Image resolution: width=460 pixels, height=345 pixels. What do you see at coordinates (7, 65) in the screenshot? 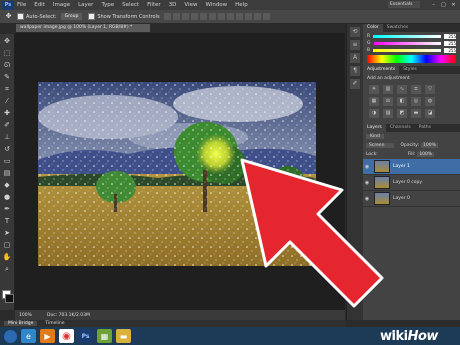
I see `lasso-tool-icon: ᘏ` at bounding box center [7, 65].